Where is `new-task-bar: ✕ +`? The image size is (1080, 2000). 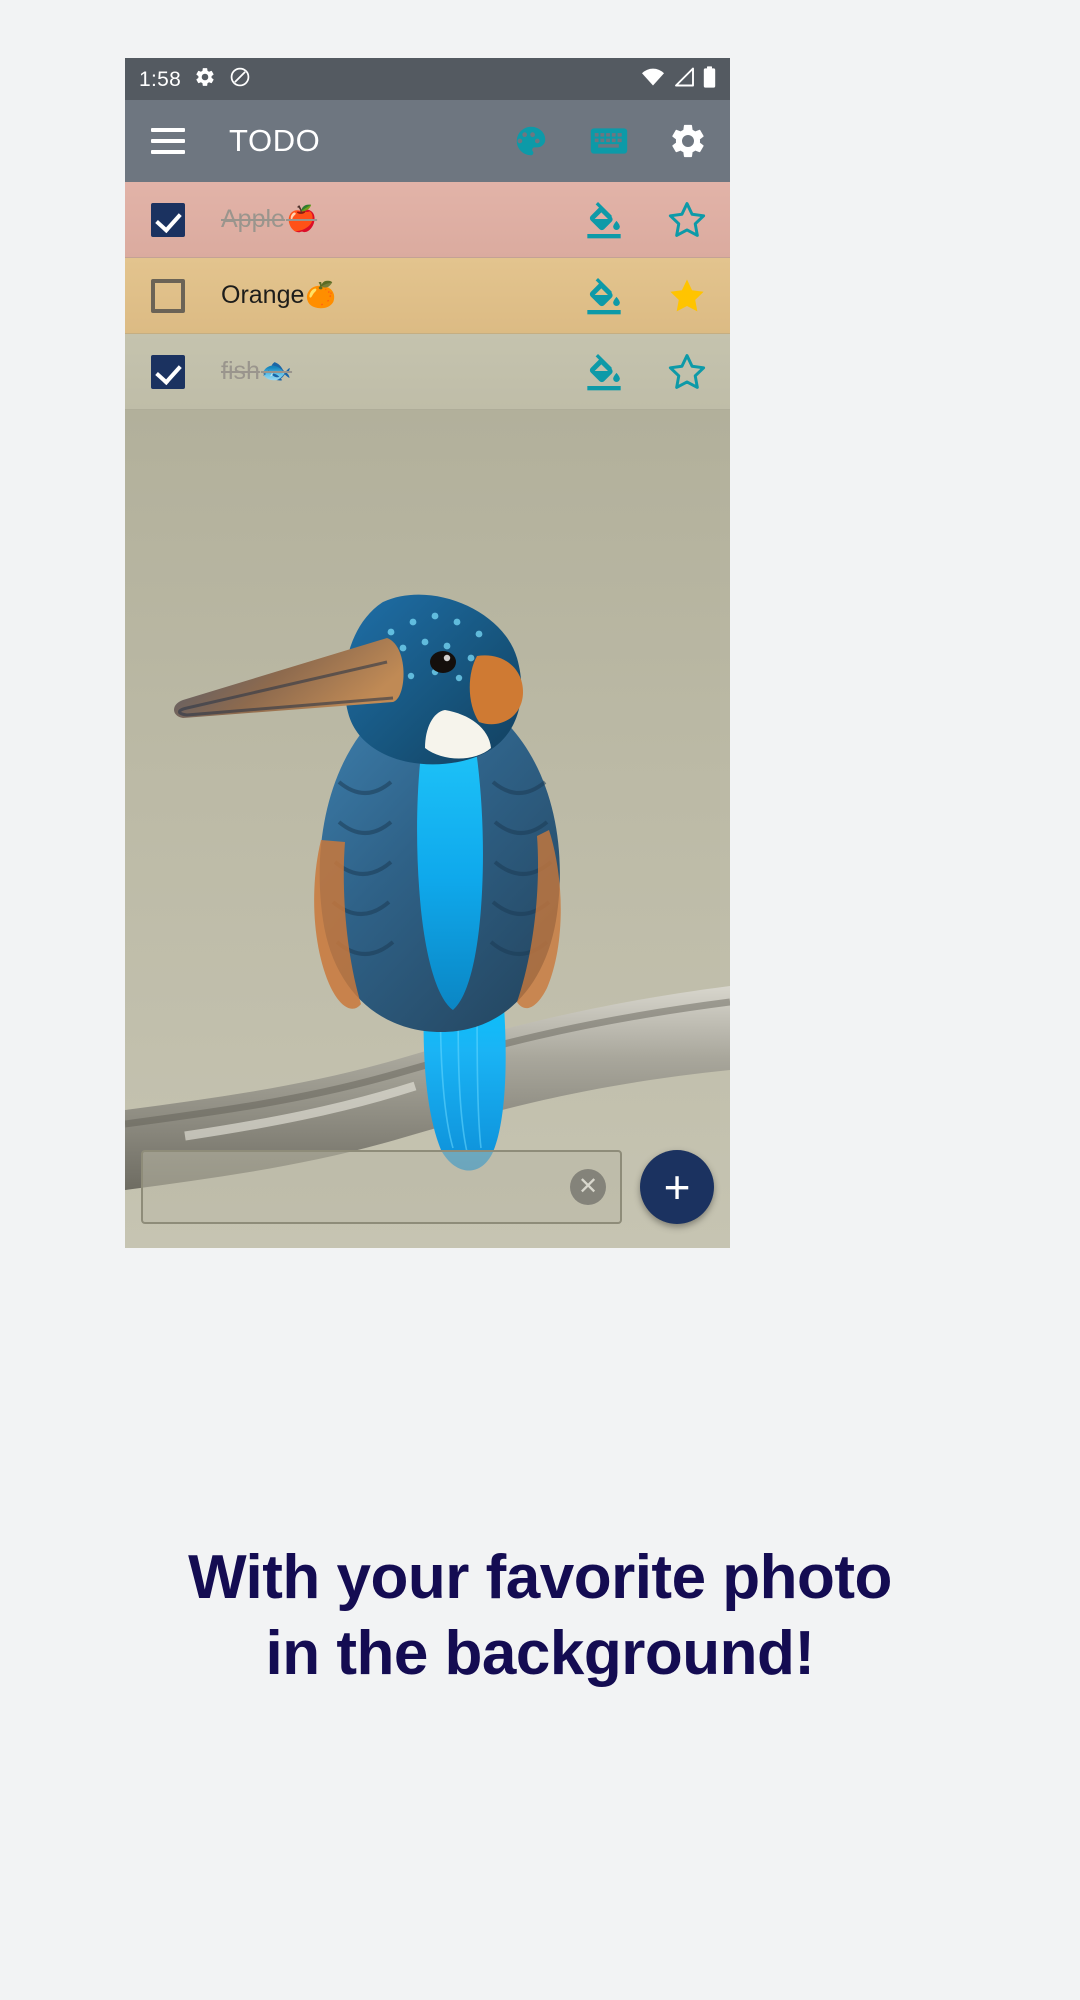
new-task-bar: ✕ + is located at coordinates (427, 1194).